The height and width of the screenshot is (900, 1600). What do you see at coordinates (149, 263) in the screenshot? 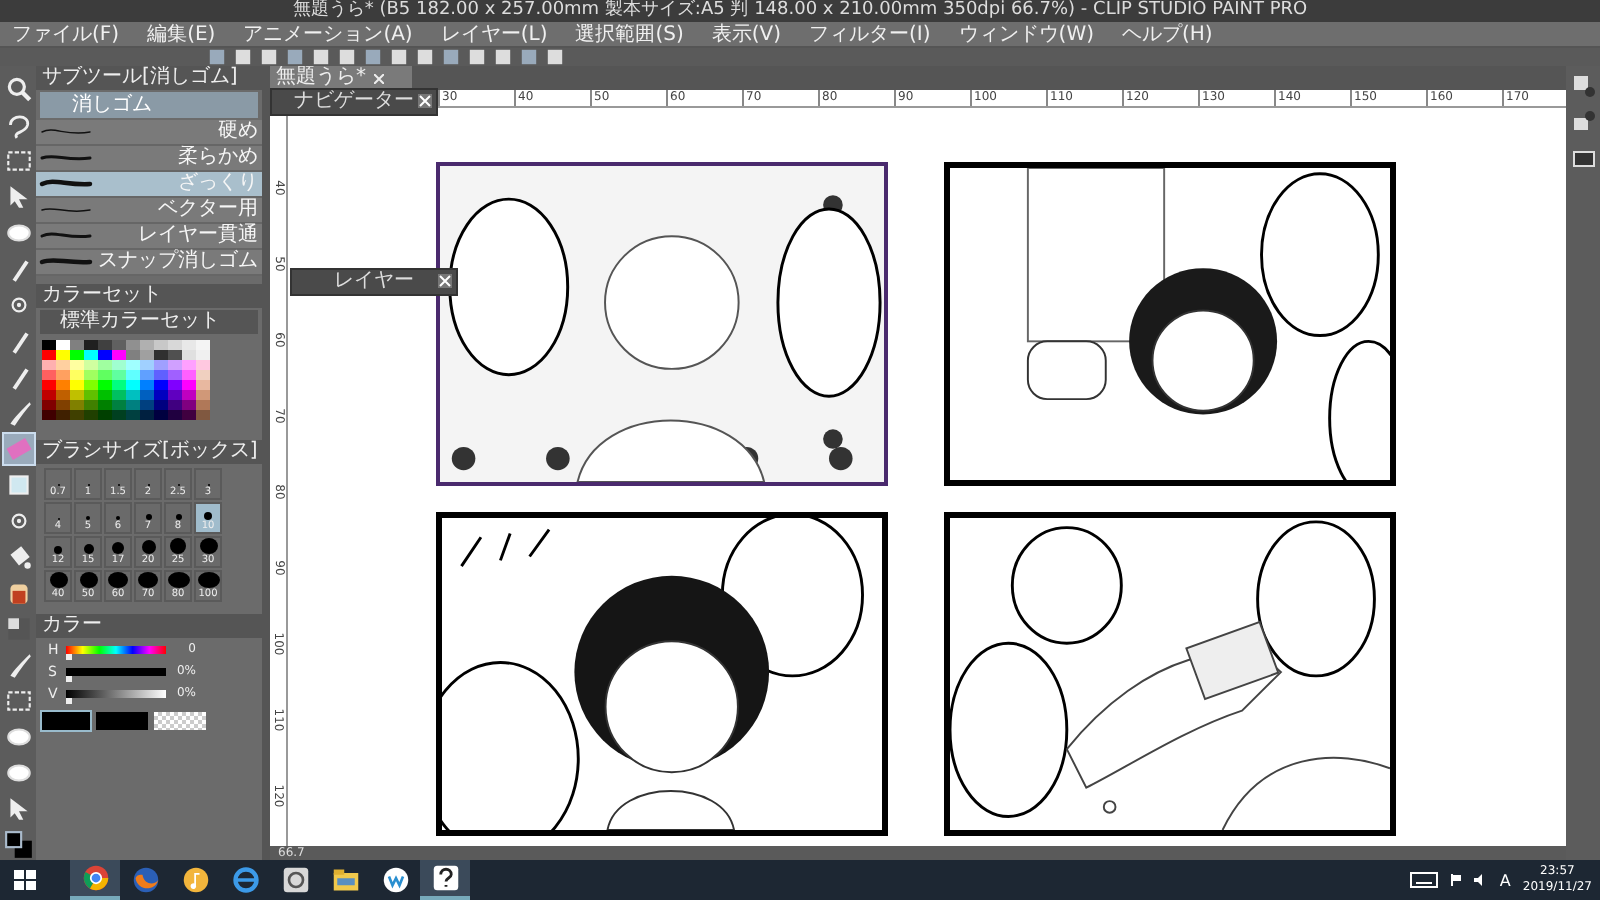
I see `sub-tool-item: スナップ消しゴム` at bounding box center [149, 263].